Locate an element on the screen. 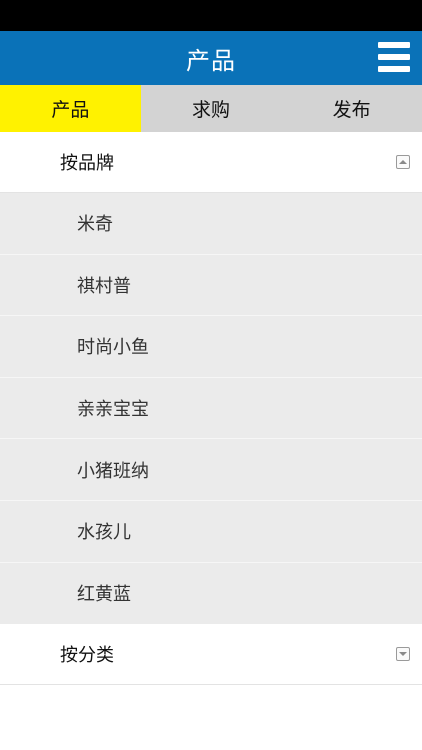 The image size is (422, 750). list-item-brand: 亲亲宝宝 is located at coordinates (211, 409).